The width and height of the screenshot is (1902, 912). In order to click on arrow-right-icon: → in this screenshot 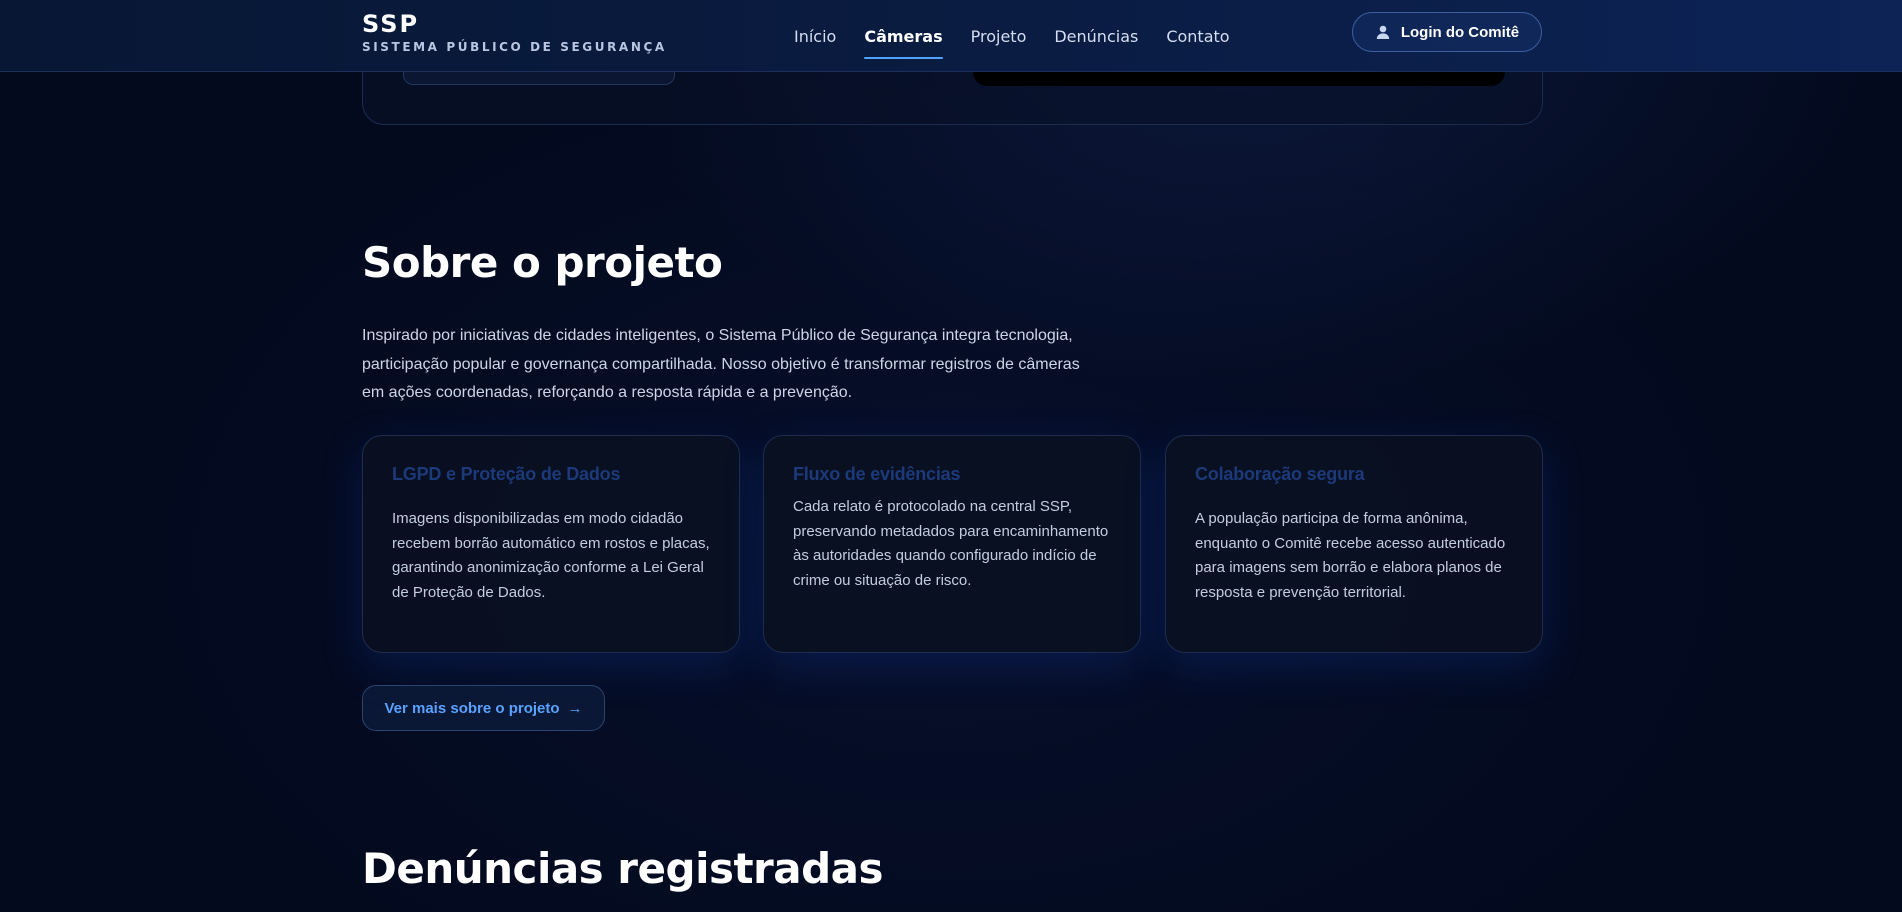, I will do `click(575, 708)`.